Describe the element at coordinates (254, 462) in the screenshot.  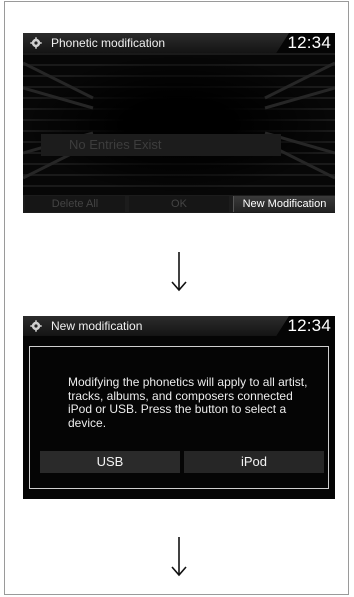
I see `ipod-button: iPod` at that location.